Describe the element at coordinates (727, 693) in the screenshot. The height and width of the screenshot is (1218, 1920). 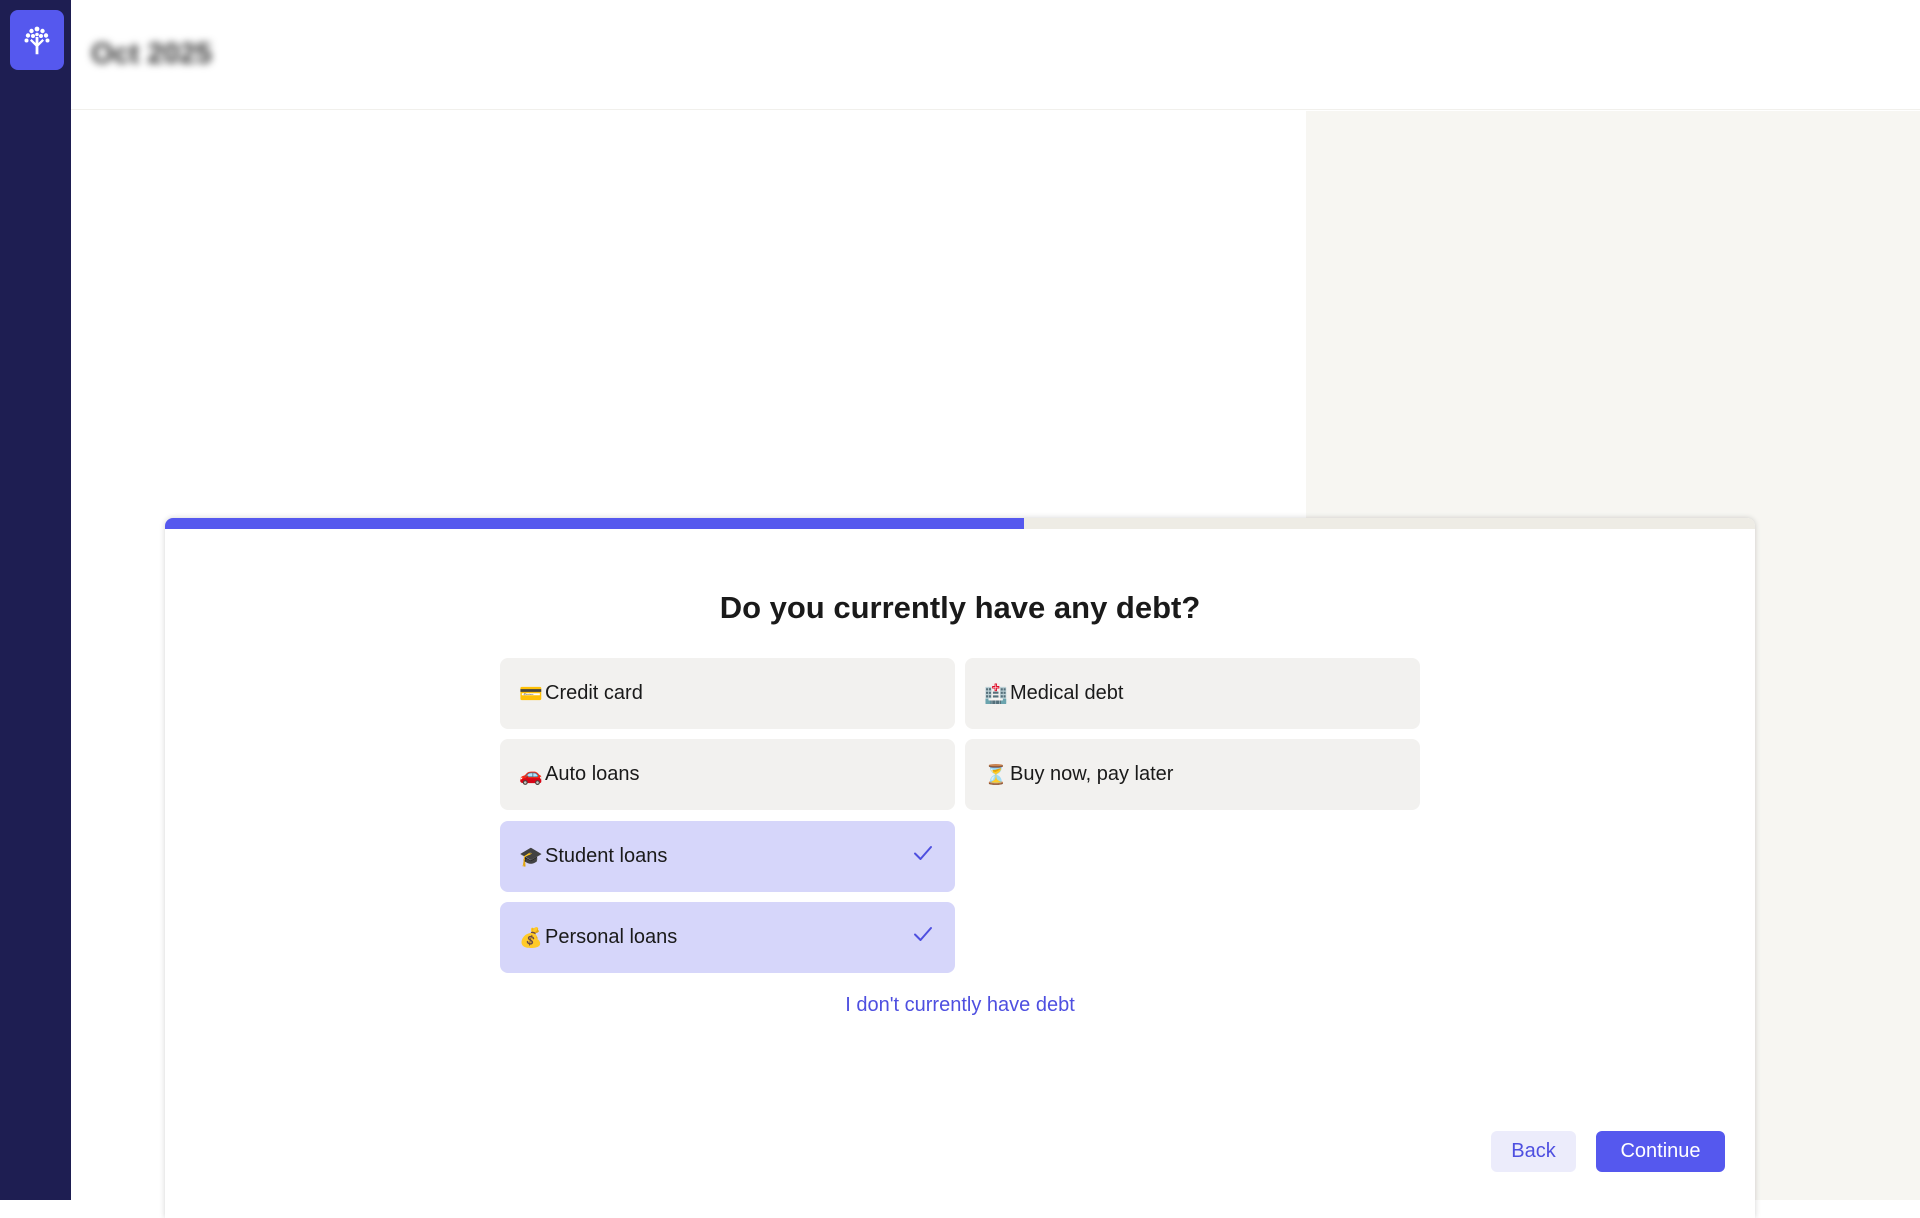
I see `option-credit-card: 💳 Credit card` at that location.